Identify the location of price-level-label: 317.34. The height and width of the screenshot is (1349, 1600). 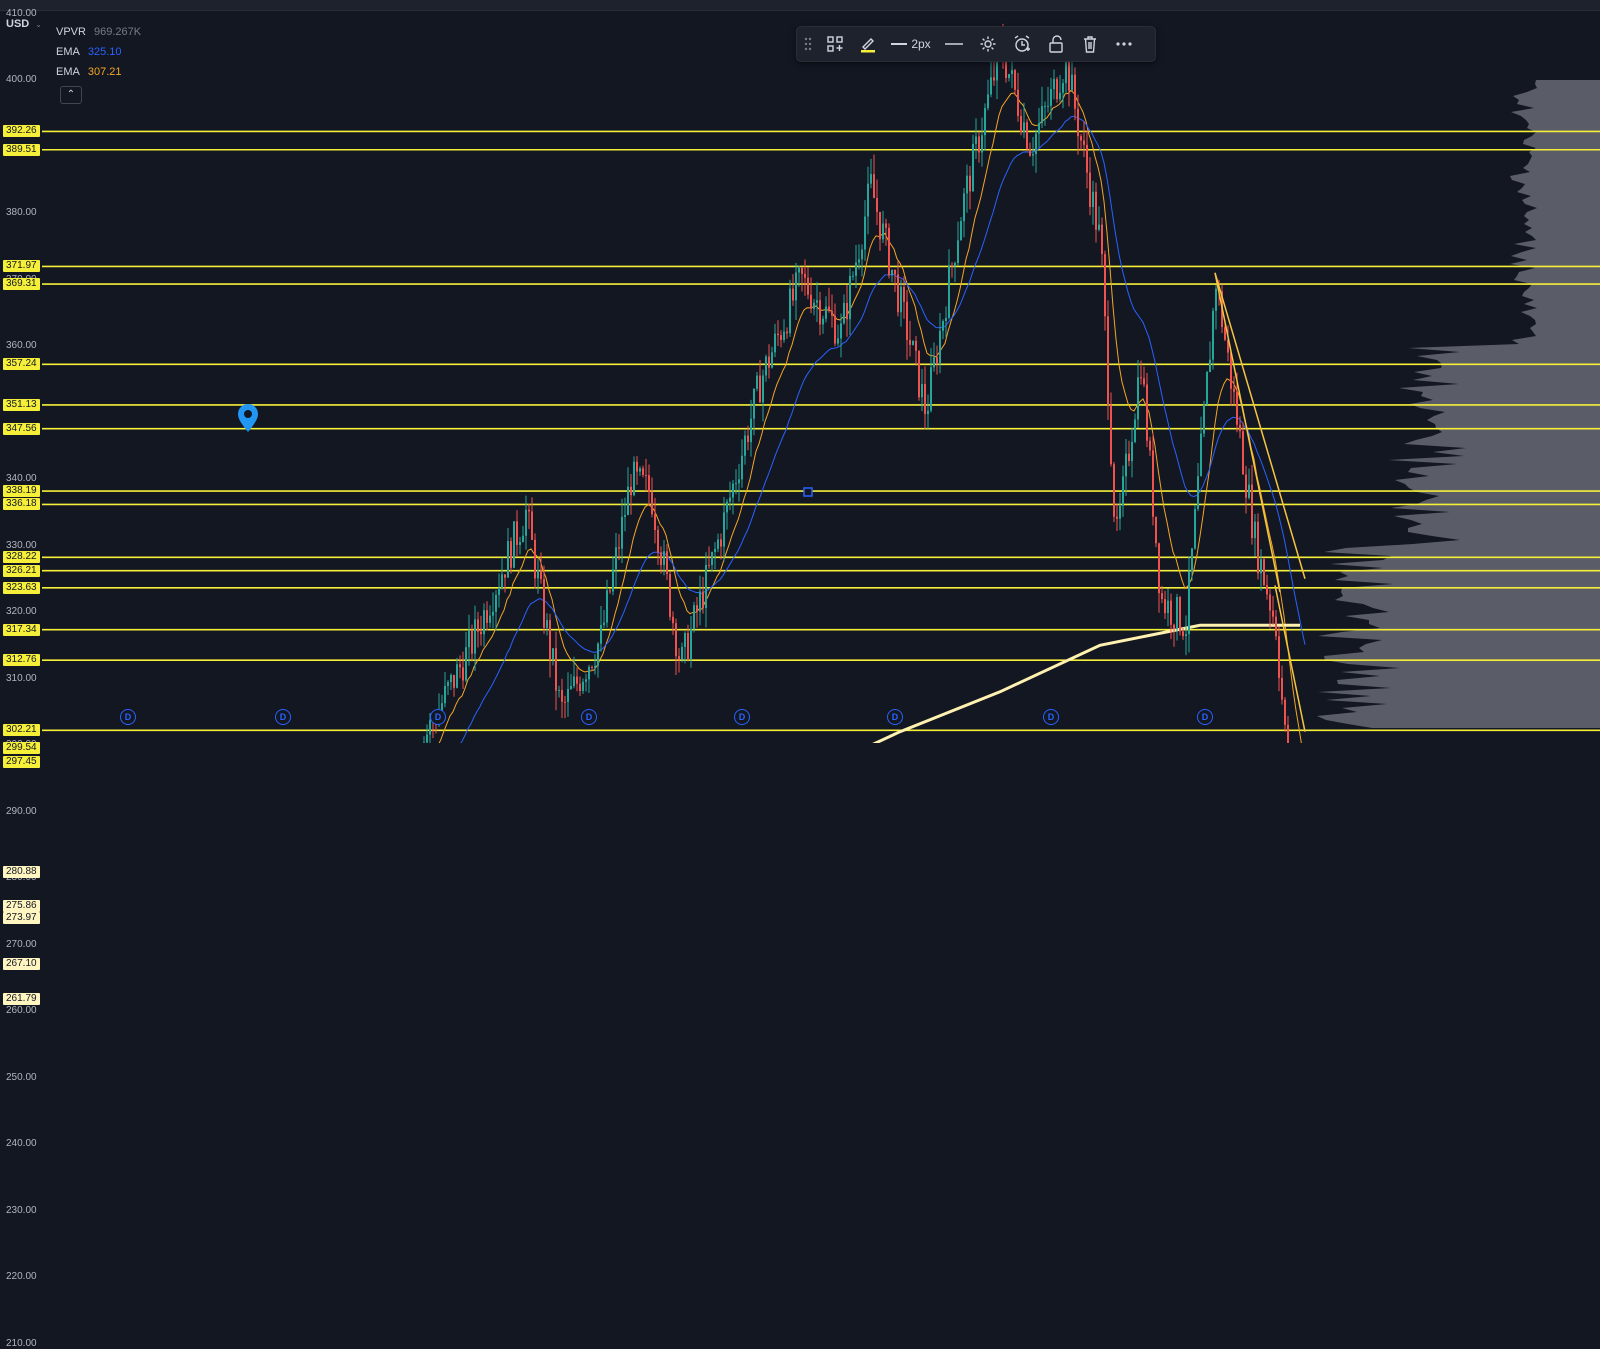
(21, 630).